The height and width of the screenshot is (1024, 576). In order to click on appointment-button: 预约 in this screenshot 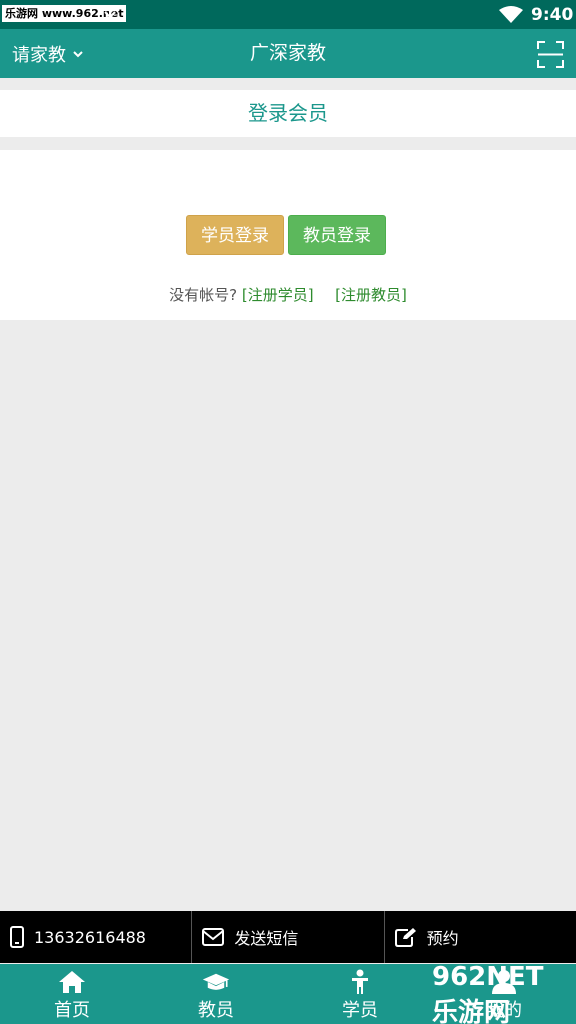, I will do `click(479, 937)`.